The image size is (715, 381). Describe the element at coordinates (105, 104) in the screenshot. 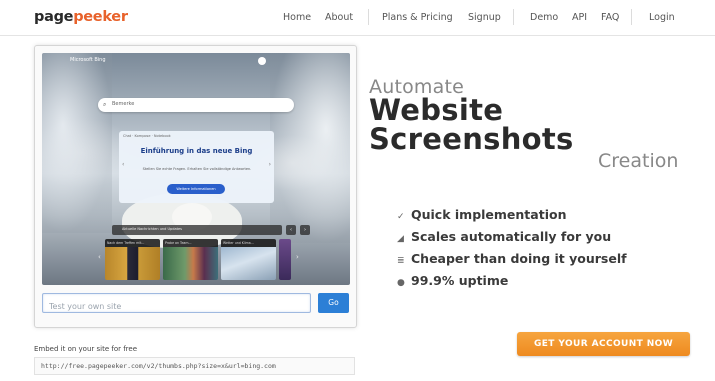

I see `search-icon: ⌕` at that location.